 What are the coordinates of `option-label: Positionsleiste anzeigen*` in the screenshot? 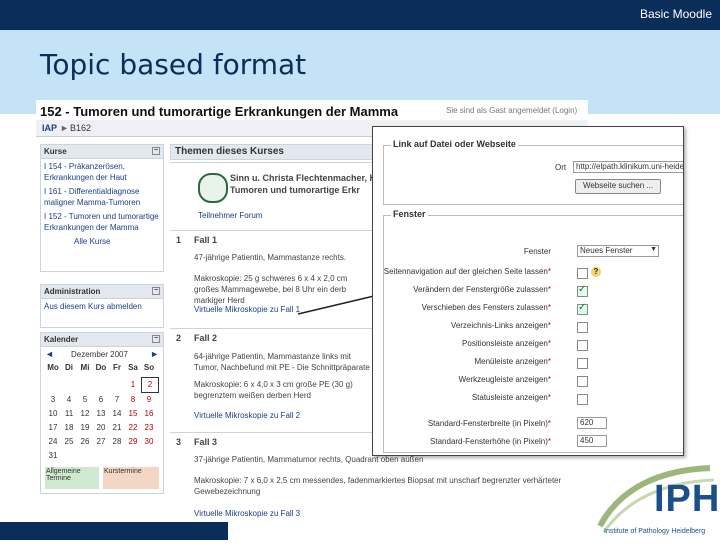 It's located at (506, 343).